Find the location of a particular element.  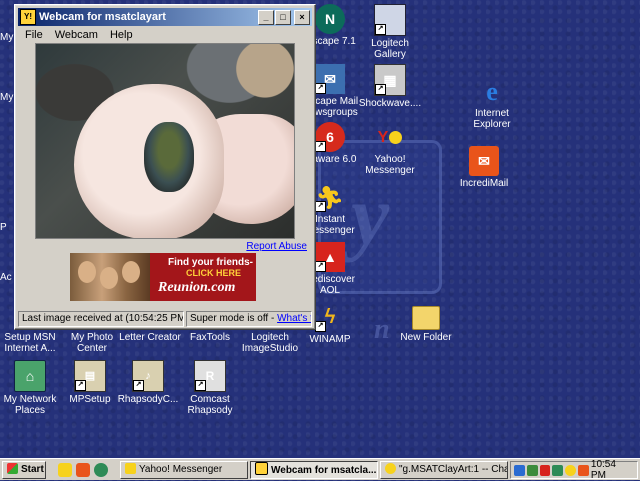

taskbar-button-chat: "g.MSATClayArt:1 -- Chat is located at coordinates (444, 470).